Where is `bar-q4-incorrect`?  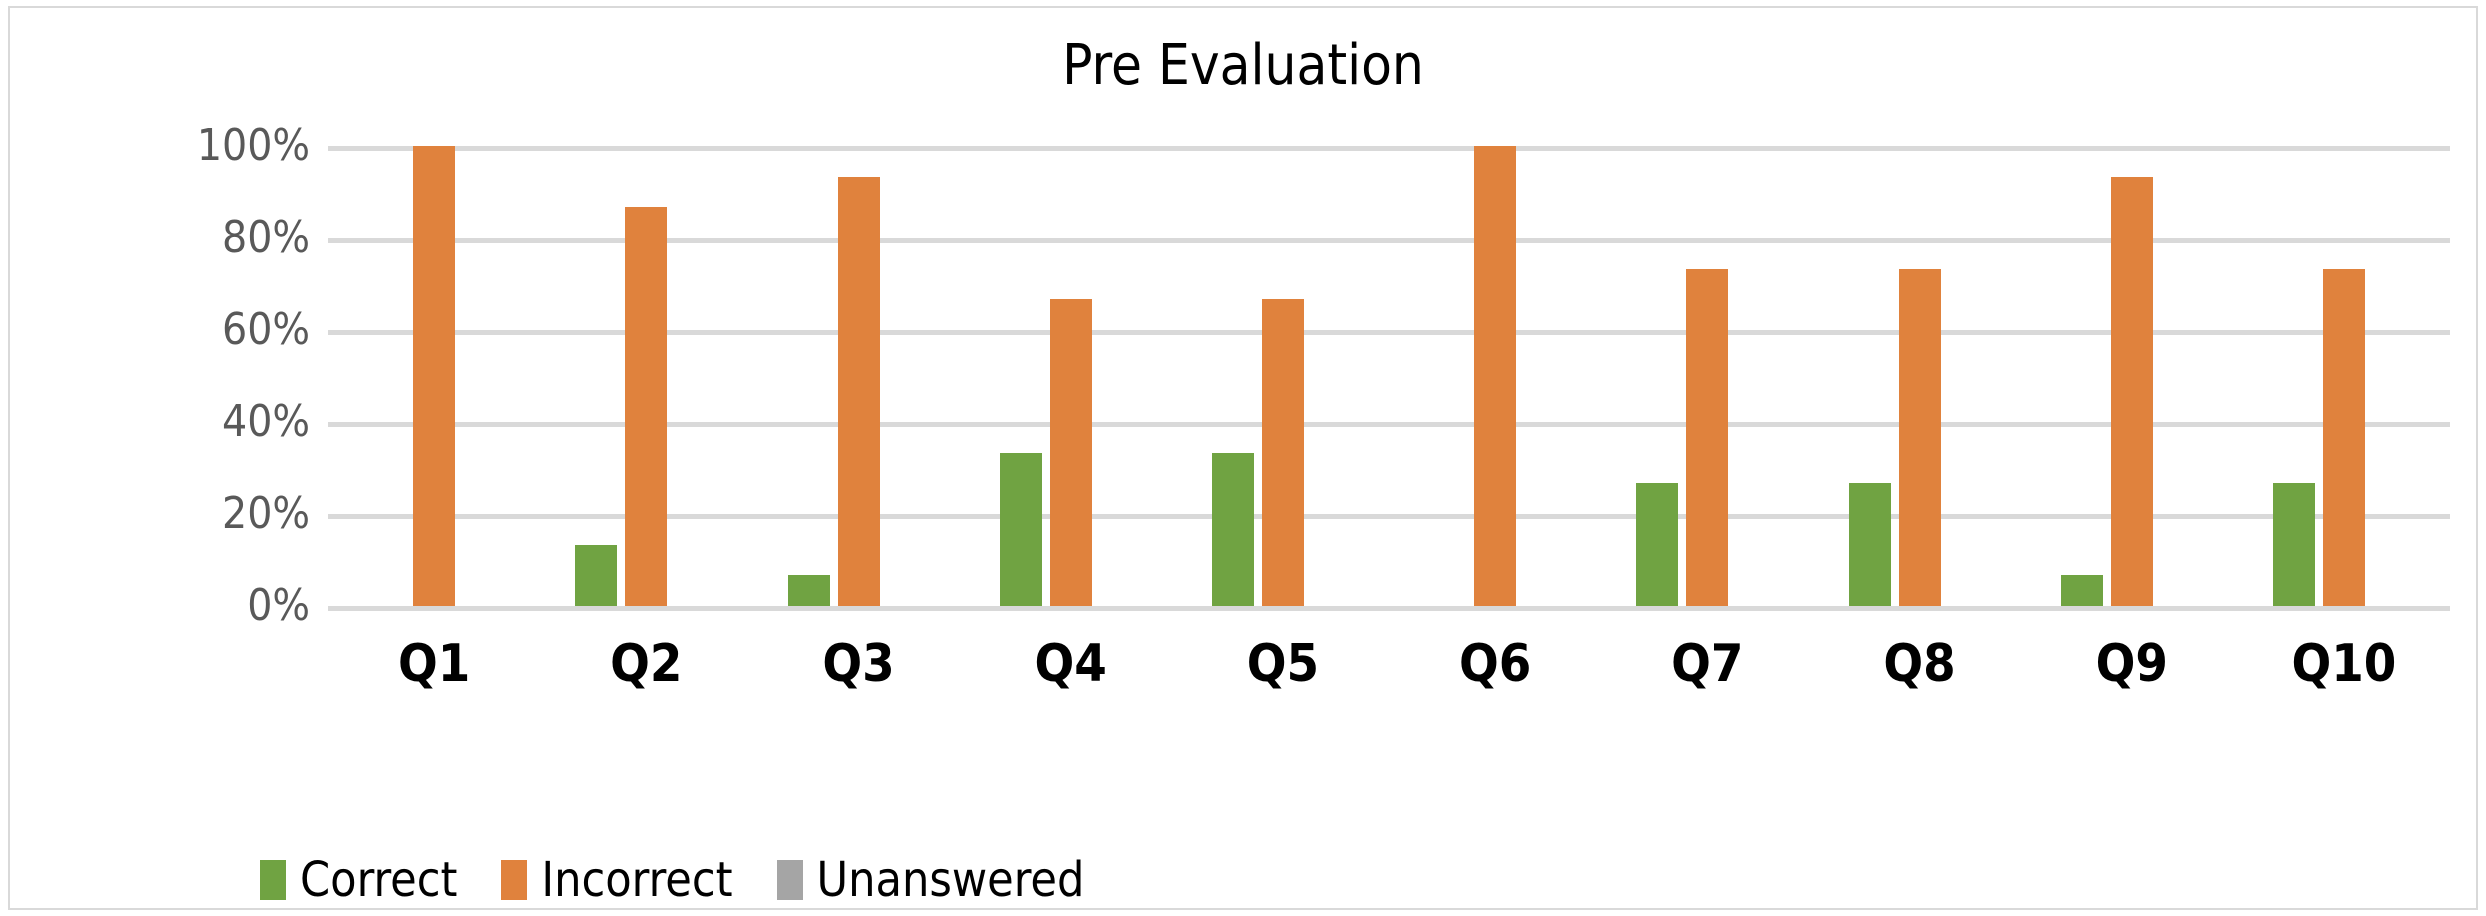
bar-q4-incorrect is located at coordinates (1070, 452).